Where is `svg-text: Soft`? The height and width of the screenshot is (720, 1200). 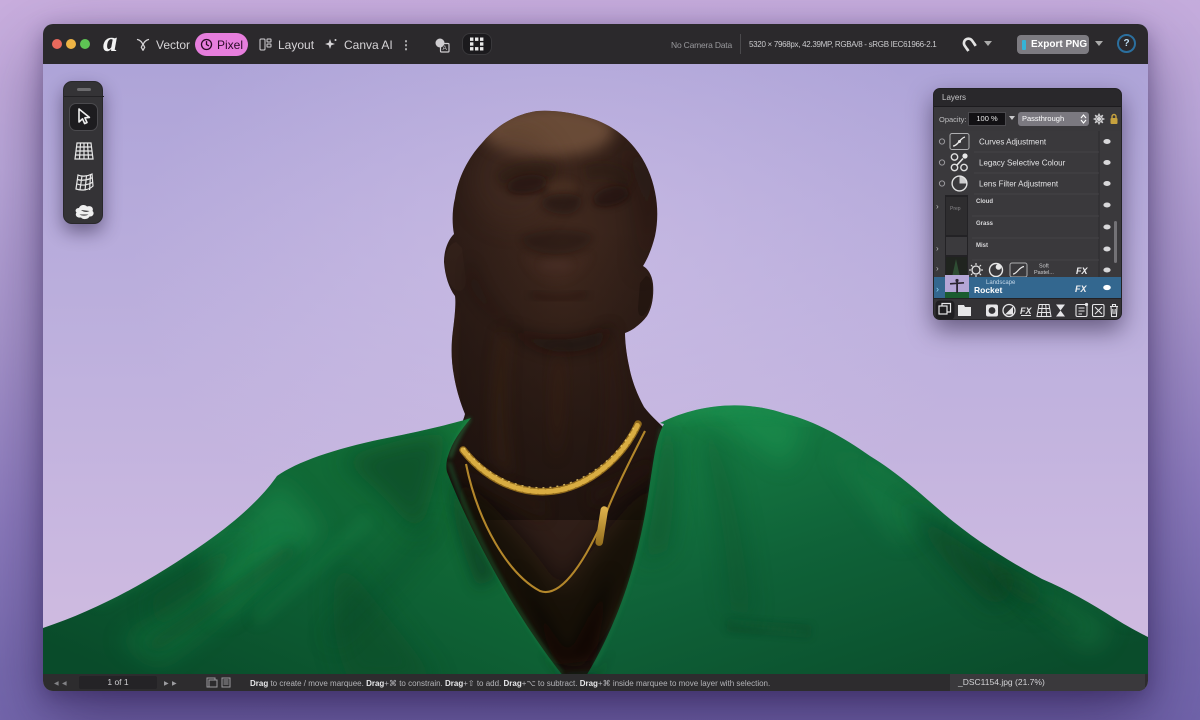 svg-text: Soft is located at coordinates (1044, 267).